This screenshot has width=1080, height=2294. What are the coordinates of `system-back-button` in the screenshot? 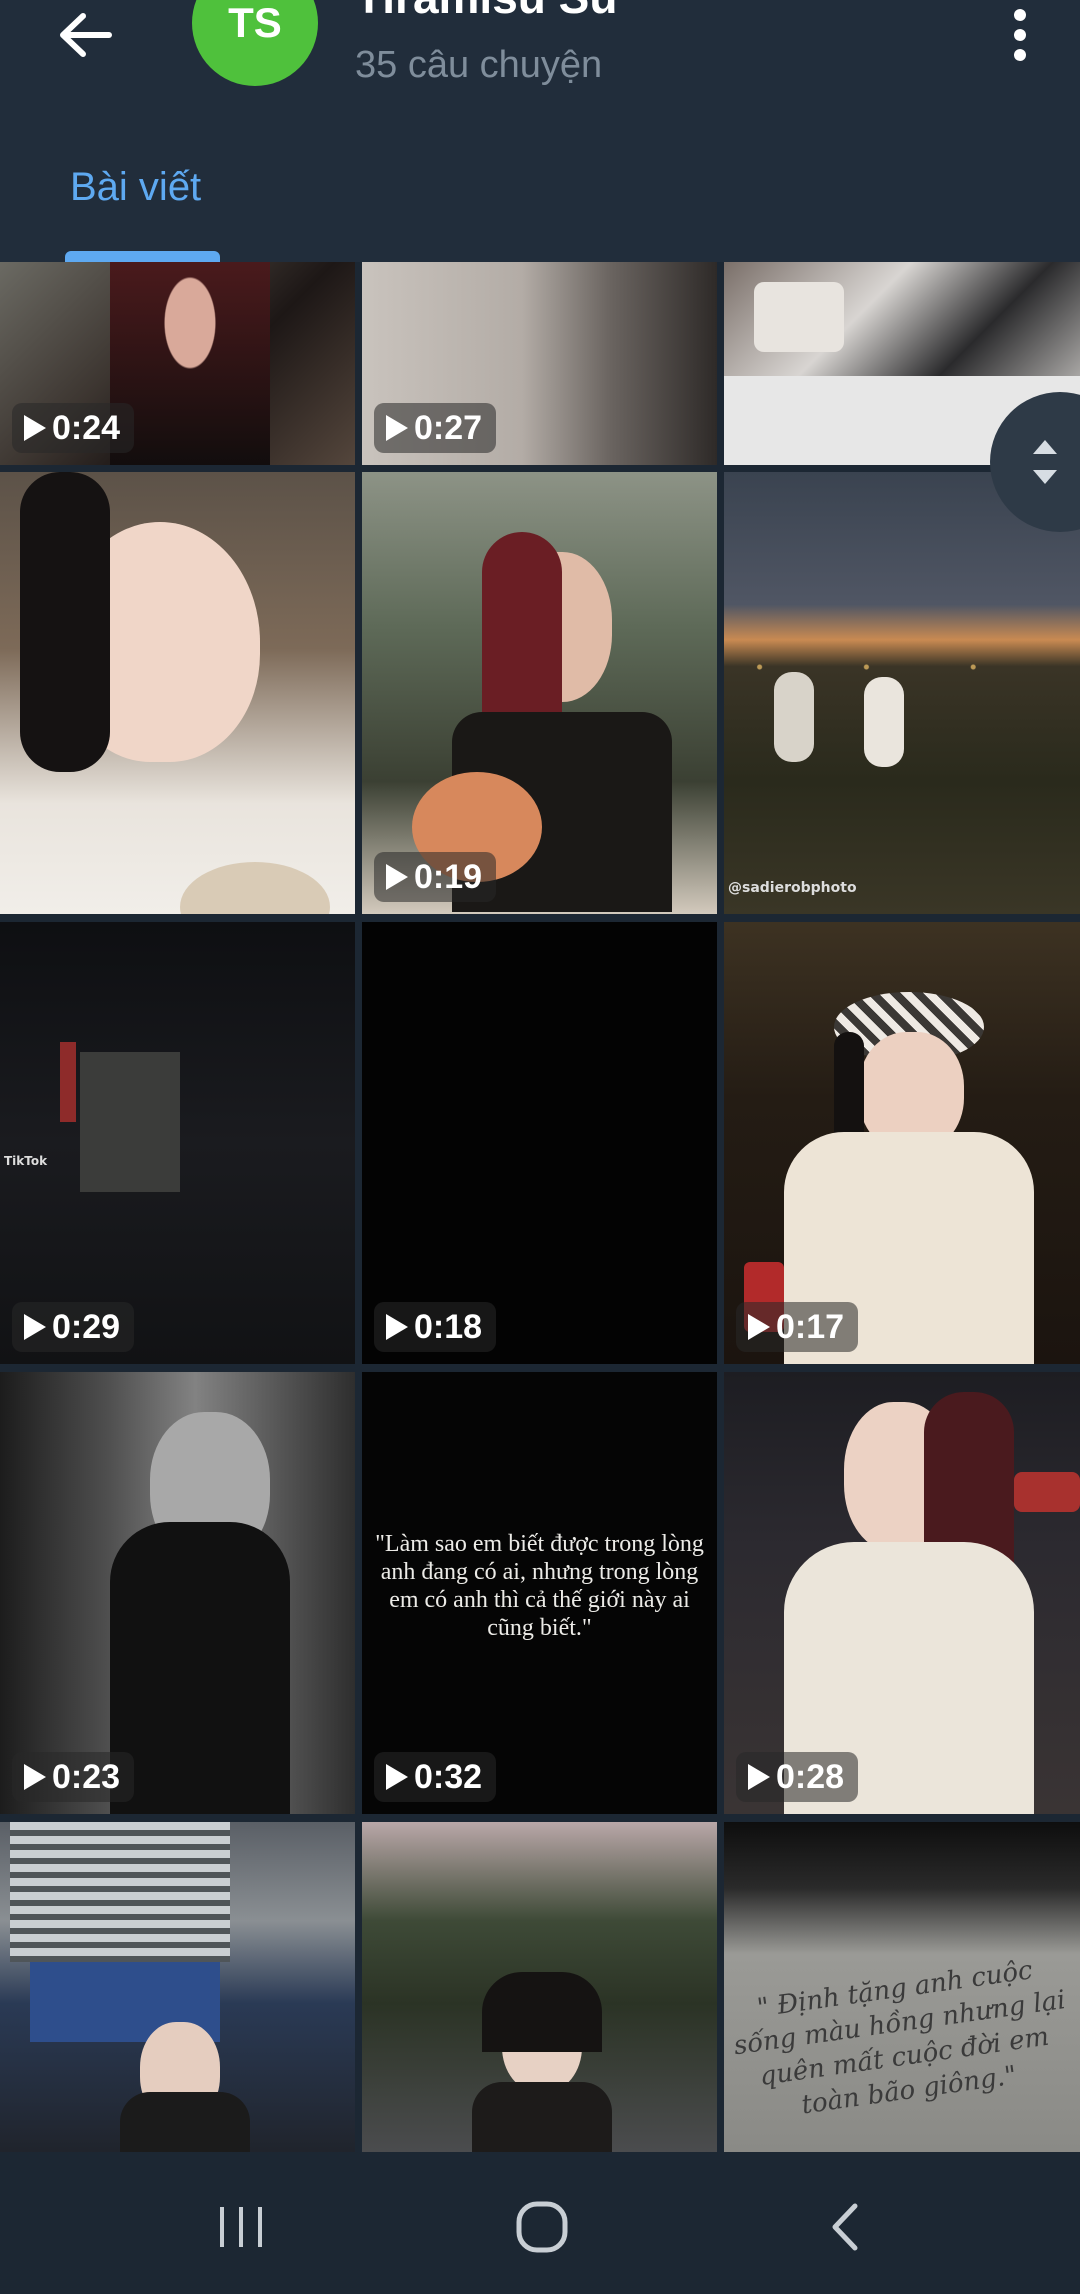 It's located at (845, 2227).